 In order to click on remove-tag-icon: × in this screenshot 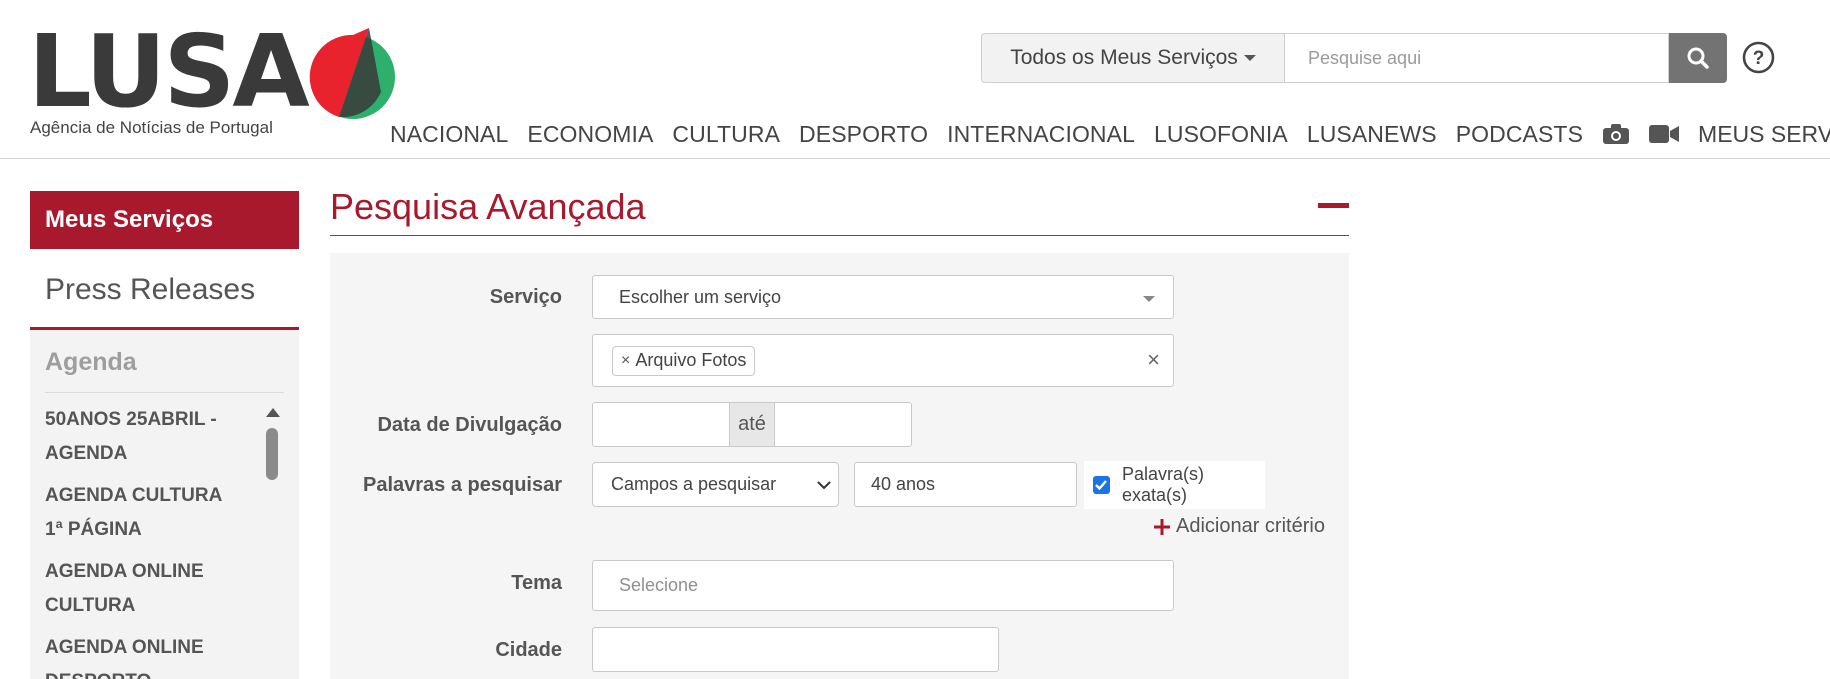, I will do `click(625, 361)`.